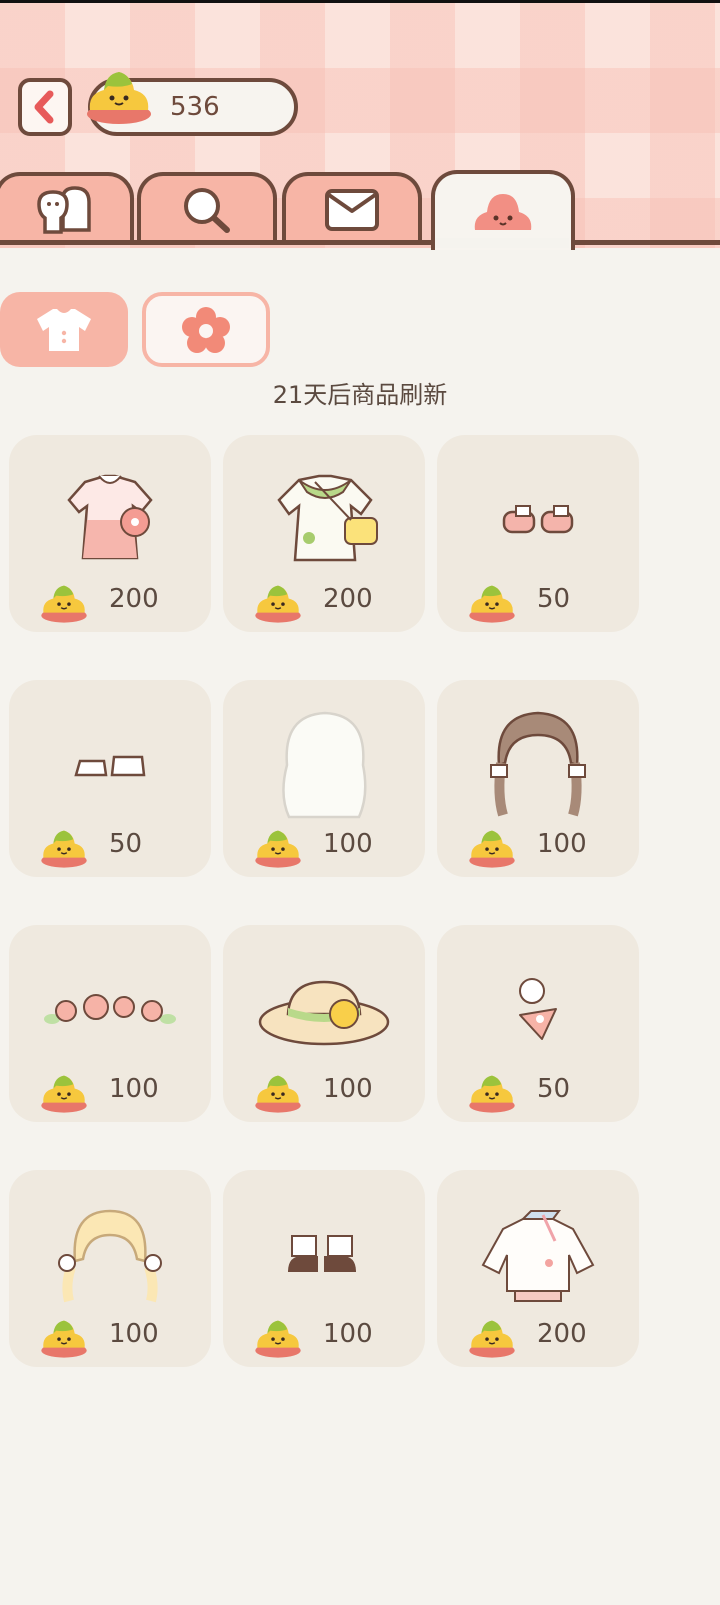 Image resolution: width=720 pixels, height=1605 pixels. I want to click on tab-friends, so click(67, 208).